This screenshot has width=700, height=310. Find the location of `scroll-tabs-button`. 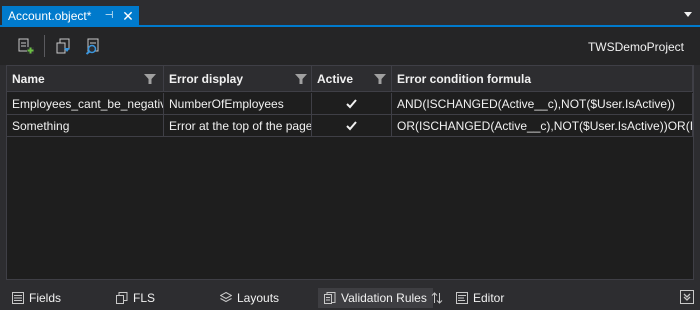

scroll-tabs-button is located at coordinates (687, 297).